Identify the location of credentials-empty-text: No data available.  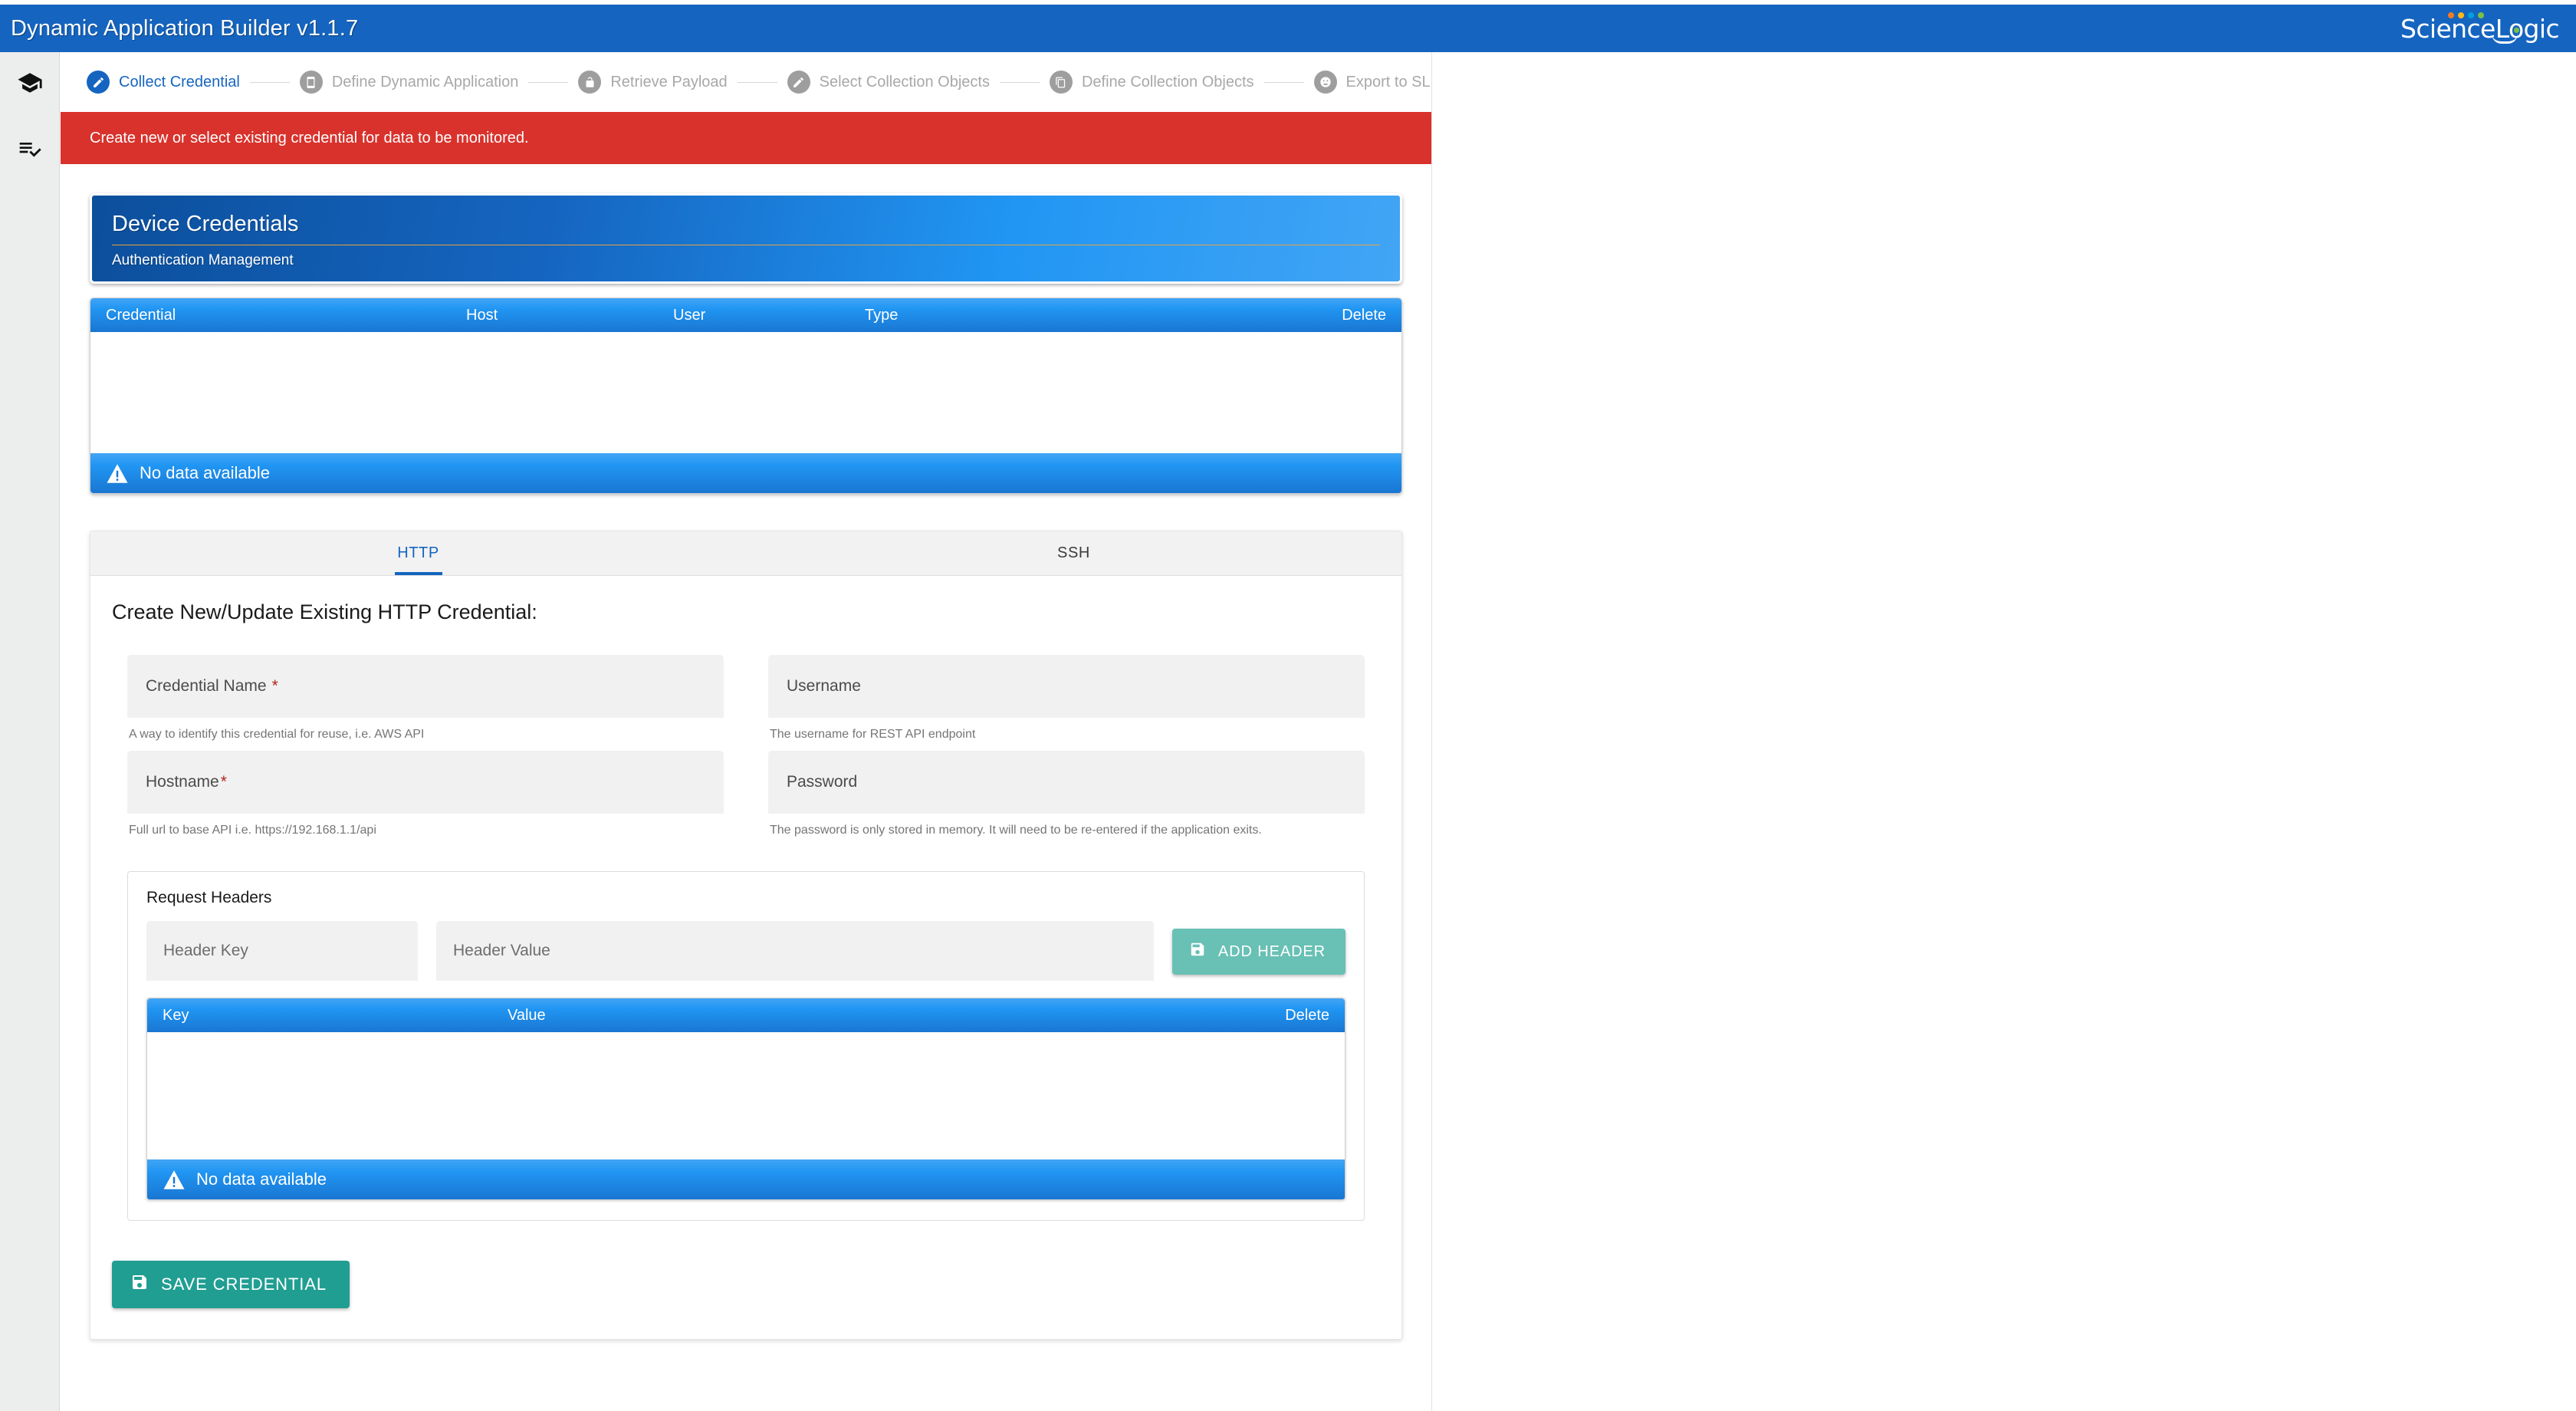
(205, 473).